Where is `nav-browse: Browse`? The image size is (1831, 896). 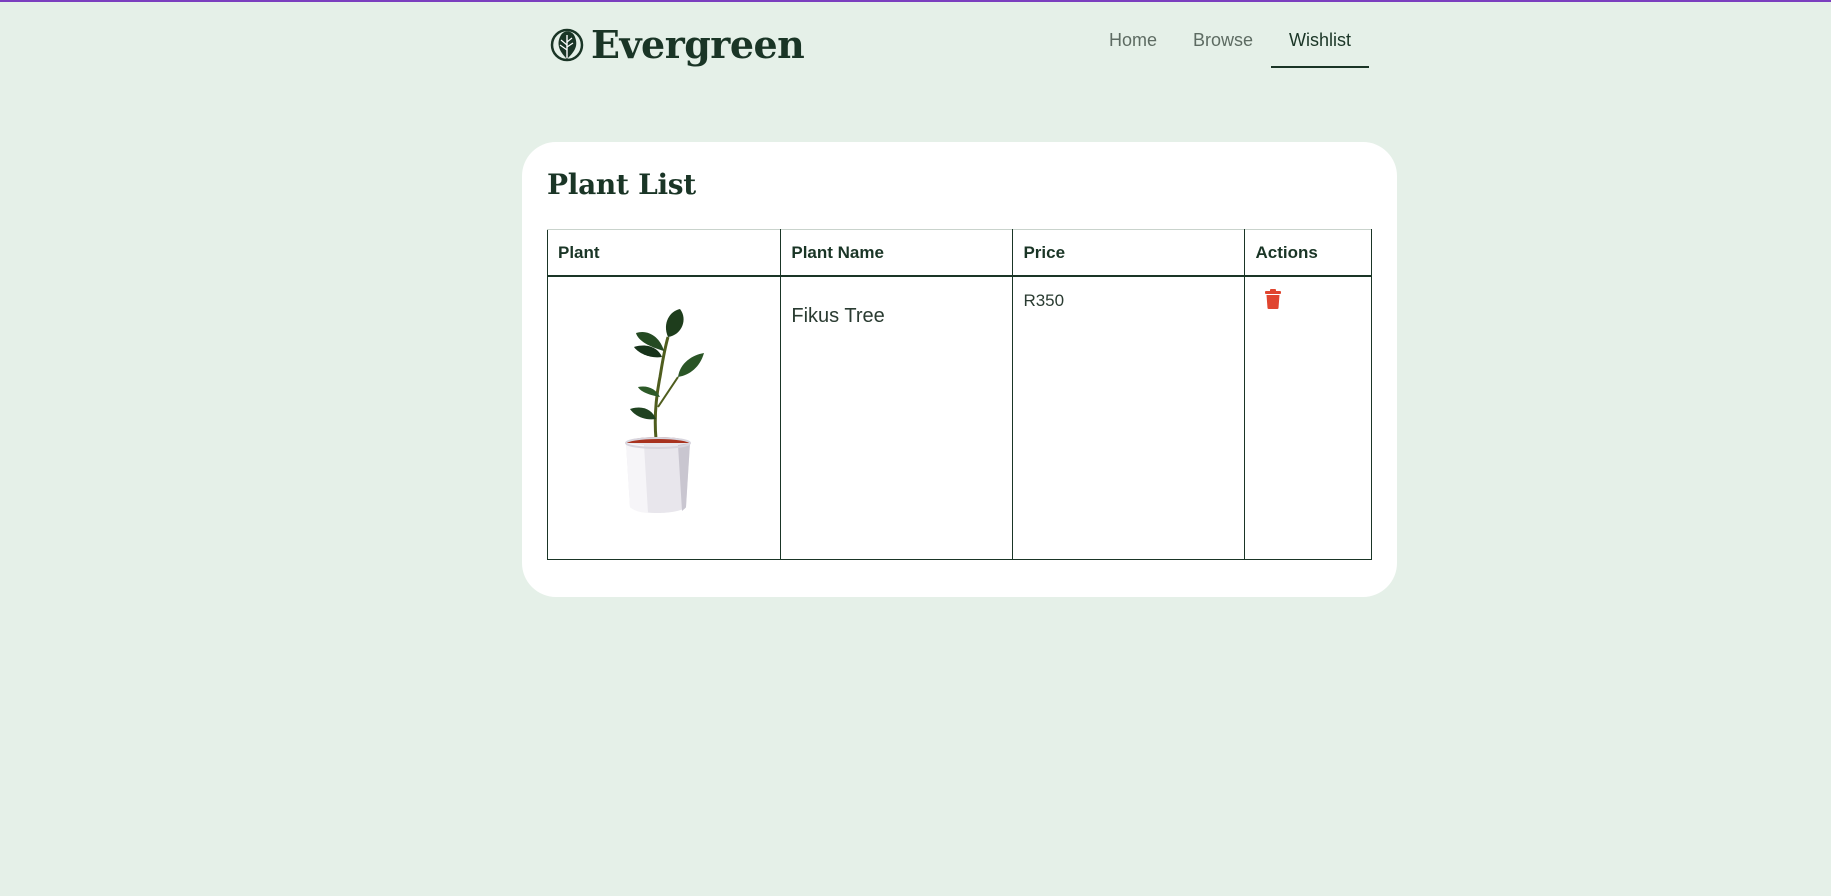 nav-browse: Browse is located at coordinates (1223, 45).